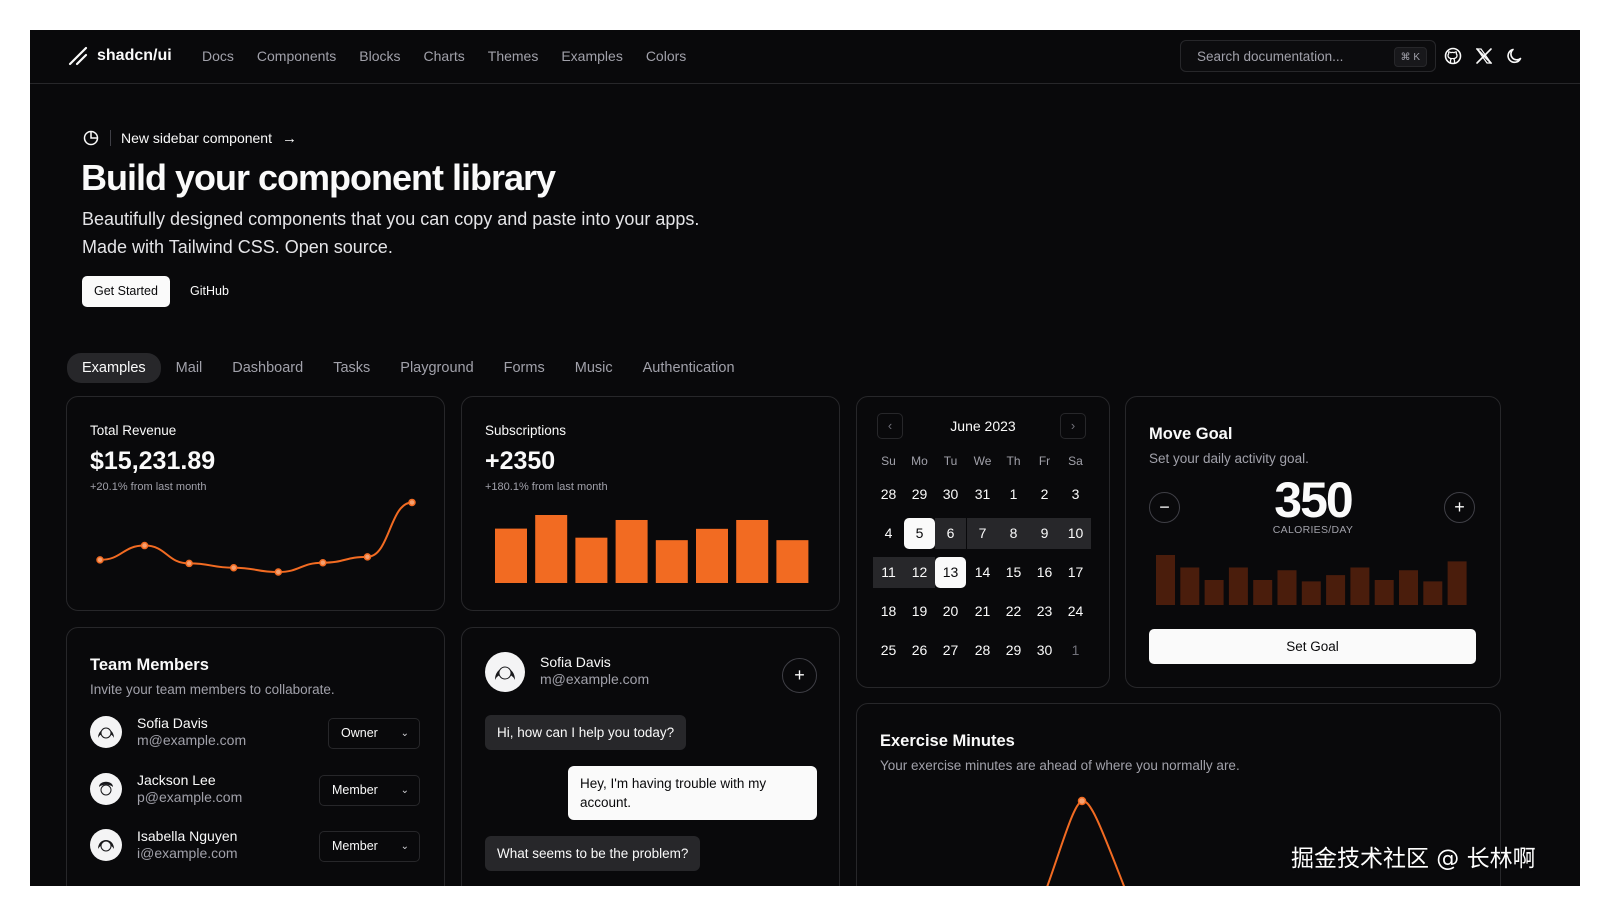  What do you see at coordinates (190, 797) in the screenshot?
I see `member-email: p@example.com` at bounding box center [190, 797].